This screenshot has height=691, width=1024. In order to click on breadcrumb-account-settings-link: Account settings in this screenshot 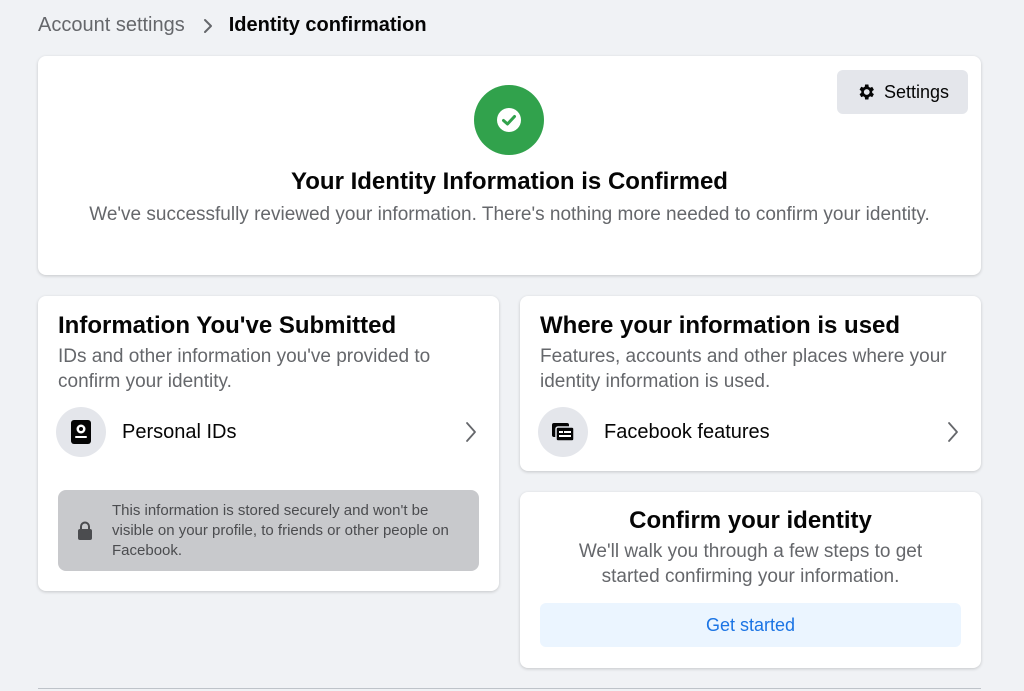, I will do `click(111, 25)`.